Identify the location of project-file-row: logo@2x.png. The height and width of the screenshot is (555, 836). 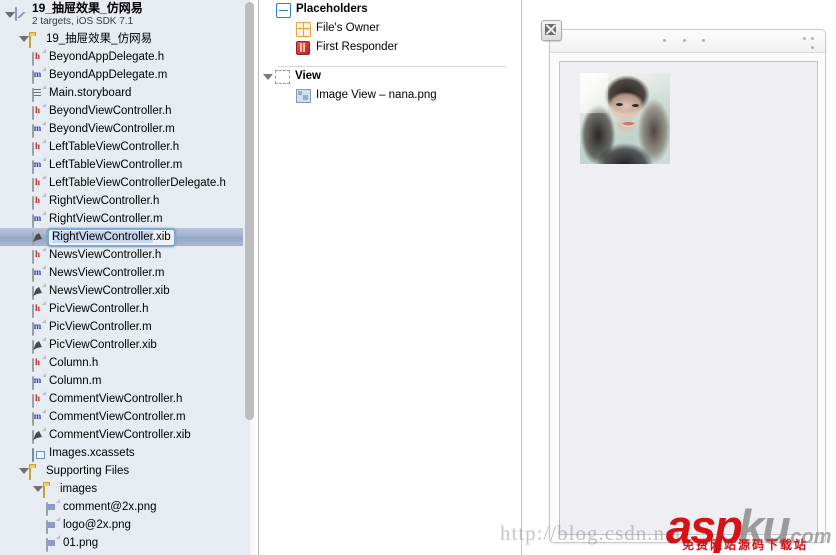
(121, 525).